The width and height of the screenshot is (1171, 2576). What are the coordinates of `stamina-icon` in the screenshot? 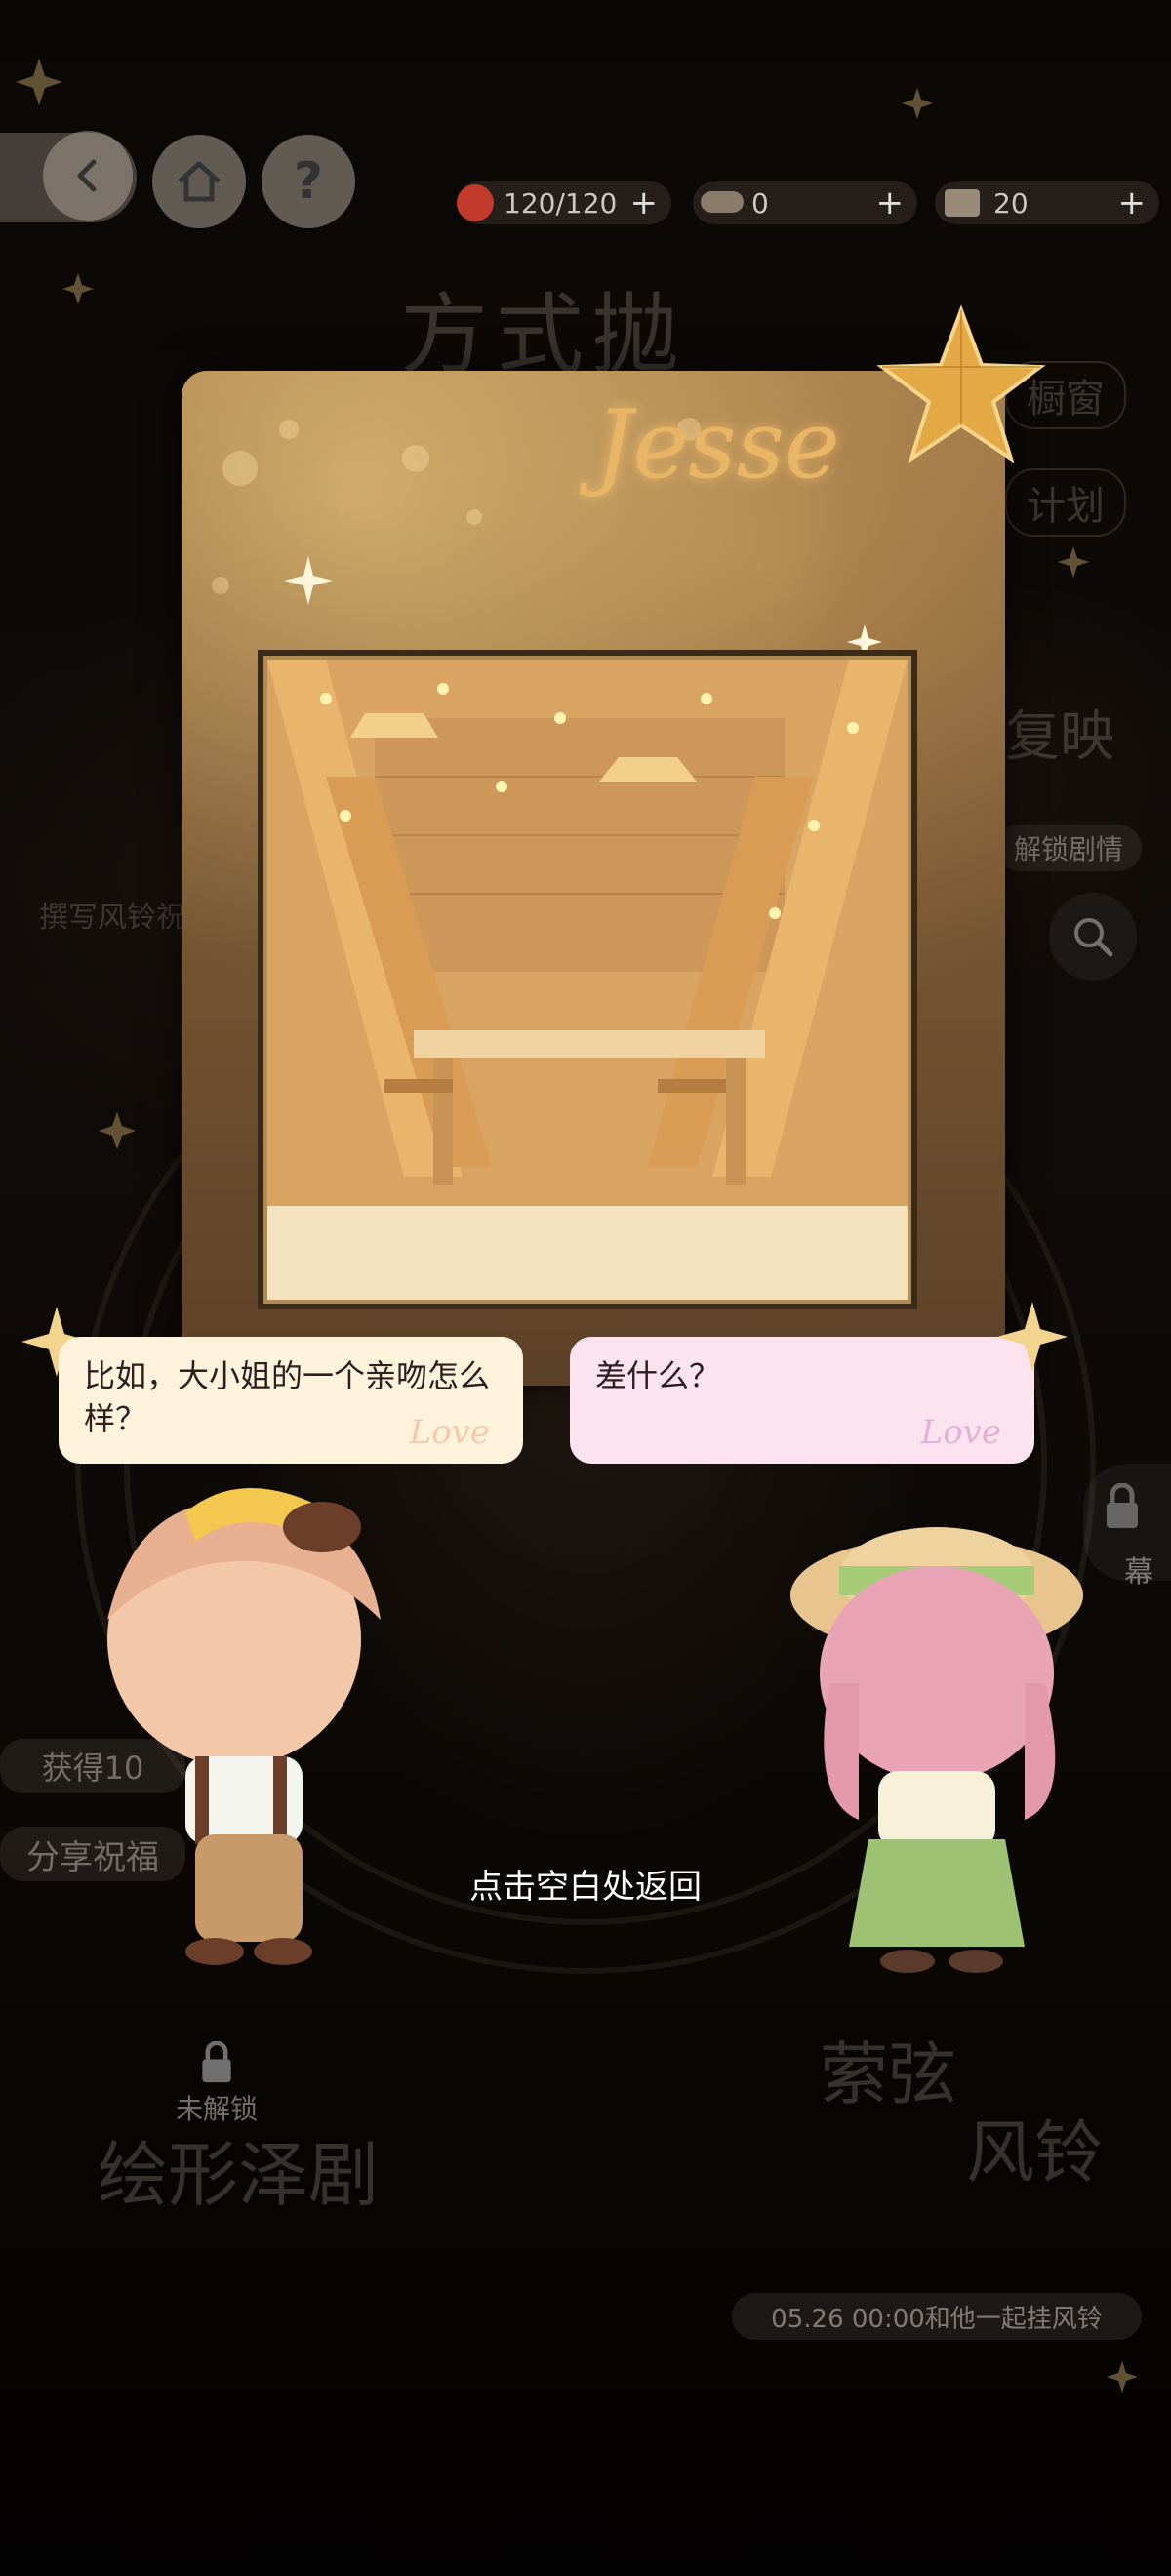 It's located at (475, 202).